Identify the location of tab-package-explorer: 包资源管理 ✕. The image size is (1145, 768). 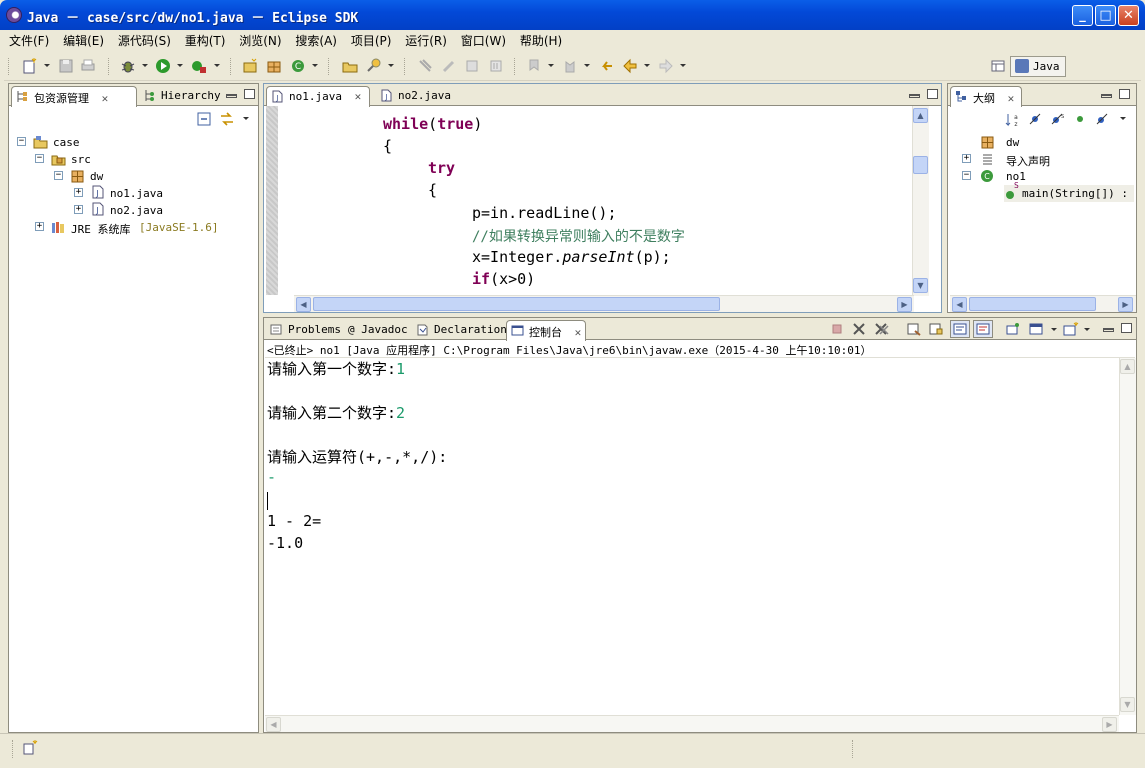
(74, 96).